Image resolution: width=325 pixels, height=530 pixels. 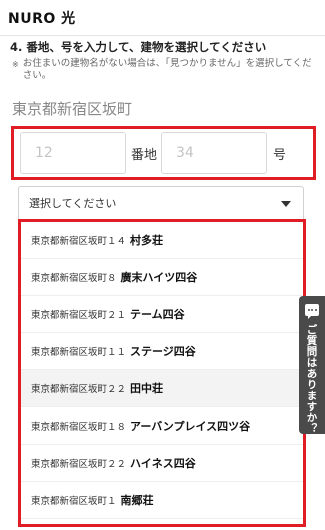 I want to click on nuro-logo: NURO 光, so click(x=42, y=18).